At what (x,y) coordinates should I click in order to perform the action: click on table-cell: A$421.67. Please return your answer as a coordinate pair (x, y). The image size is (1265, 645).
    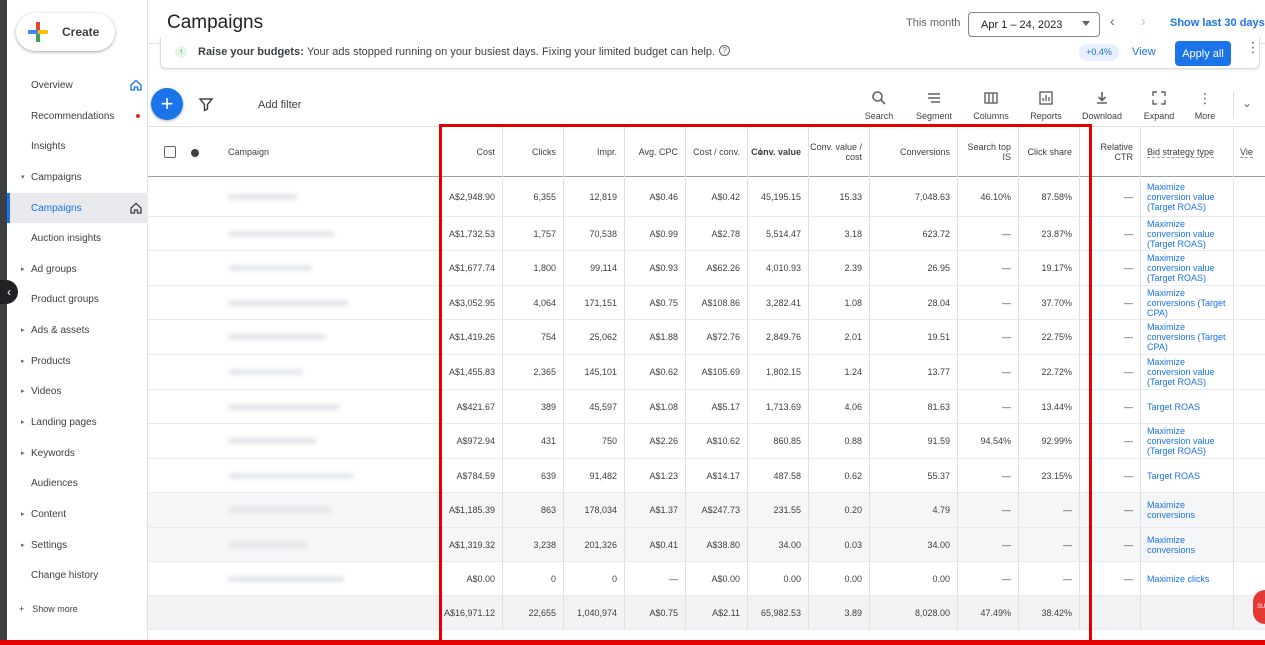
    Looking at the image, I should click on (468, 406).